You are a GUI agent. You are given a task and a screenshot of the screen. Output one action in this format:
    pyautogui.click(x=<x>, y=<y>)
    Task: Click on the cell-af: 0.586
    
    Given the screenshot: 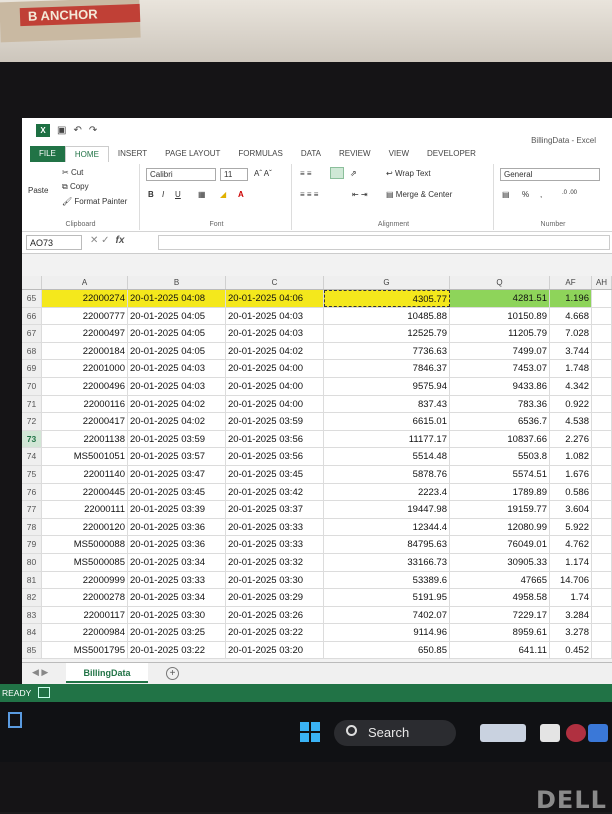 What is the action you would take?
    pyautogui.click(x=571, y=492)
    